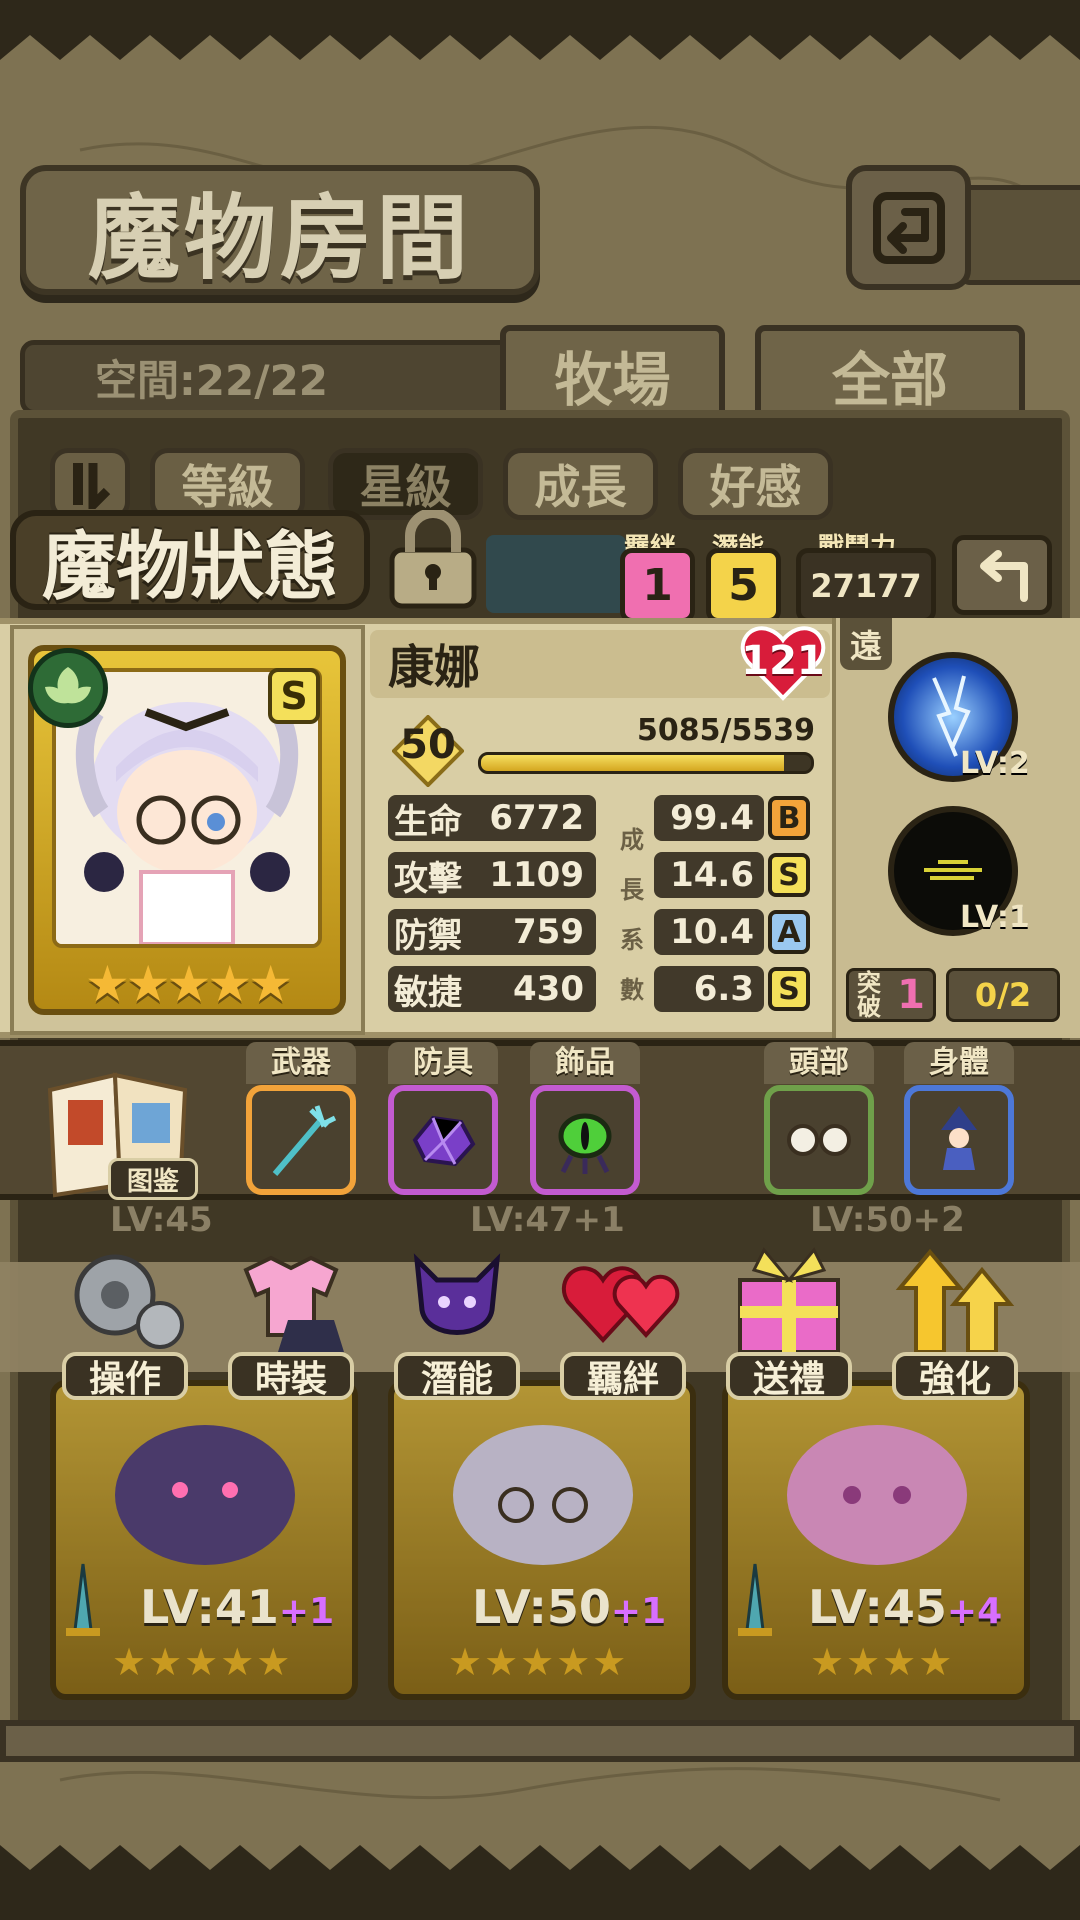 Image resolution: width=1080 pixels, height=1920 pixels. Describe the element at coordinates (866, 585) in the screenshot. I see `power-value: 27177` at that location.